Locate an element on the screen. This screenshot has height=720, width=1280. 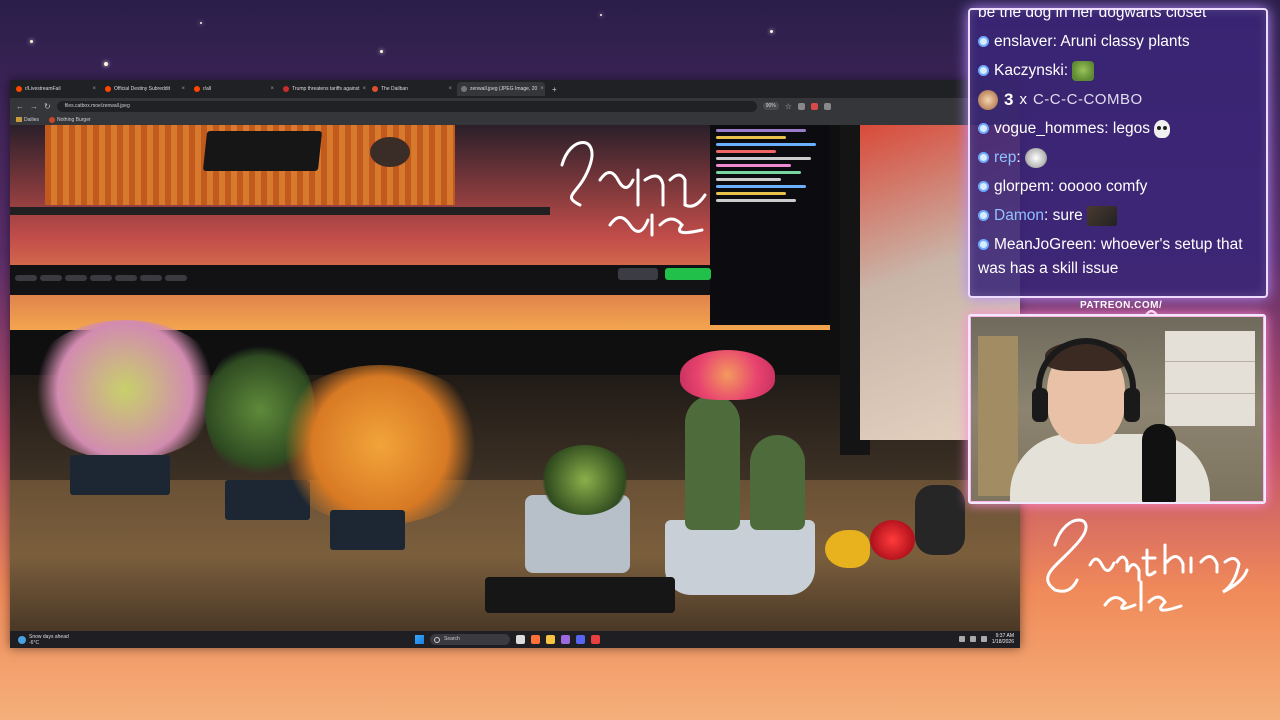
browser-tab: Trump threatens tariffs against × is located at coordinates (323, 89).